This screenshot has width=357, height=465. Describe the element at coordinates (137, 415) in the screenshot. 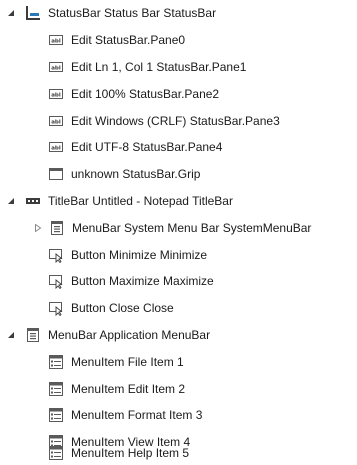

I see `node-label: MenuItem Format Item 3` at that location.